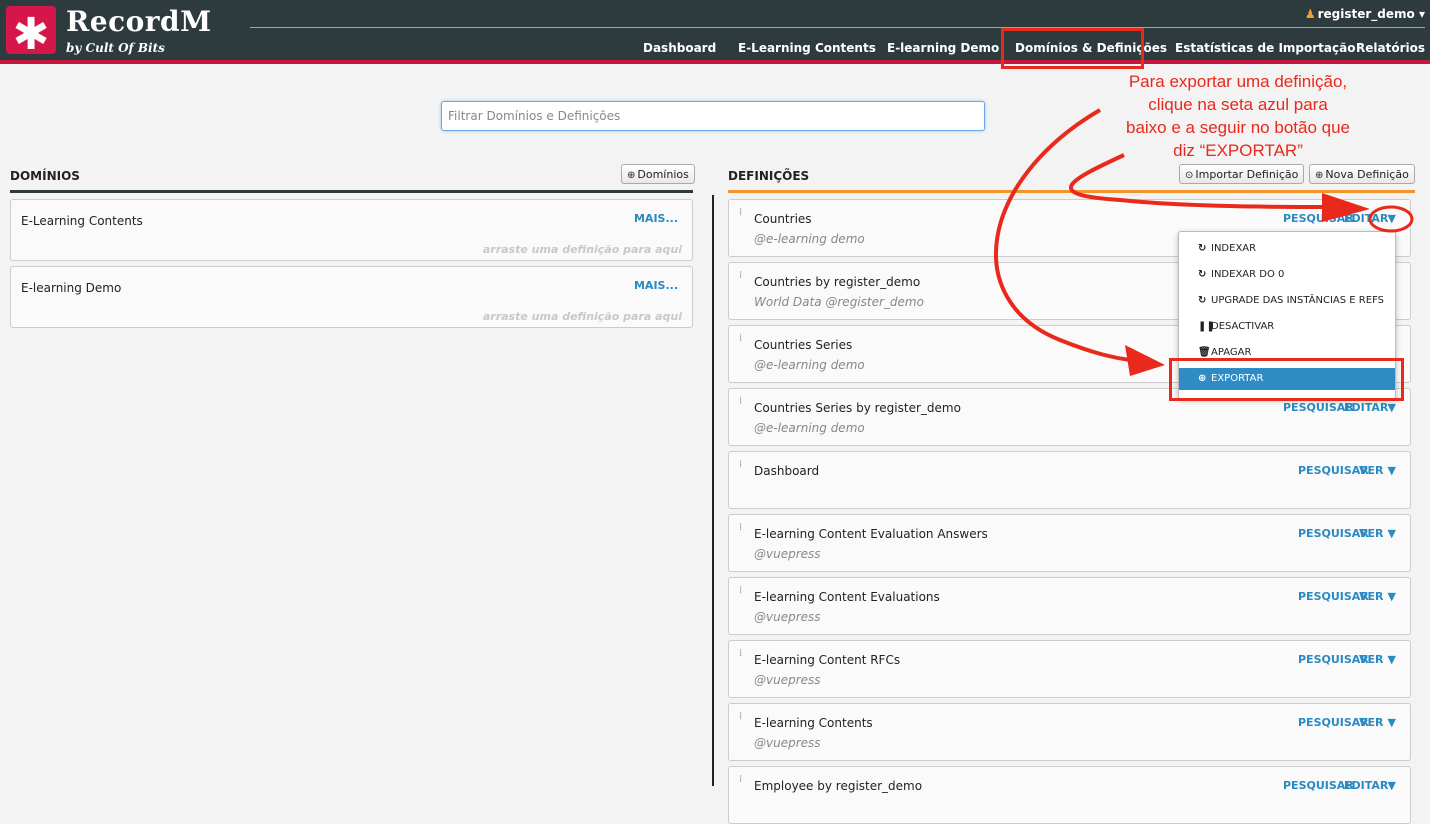  I want to click on definition-name: E-learning Contents, so click(813, 723).